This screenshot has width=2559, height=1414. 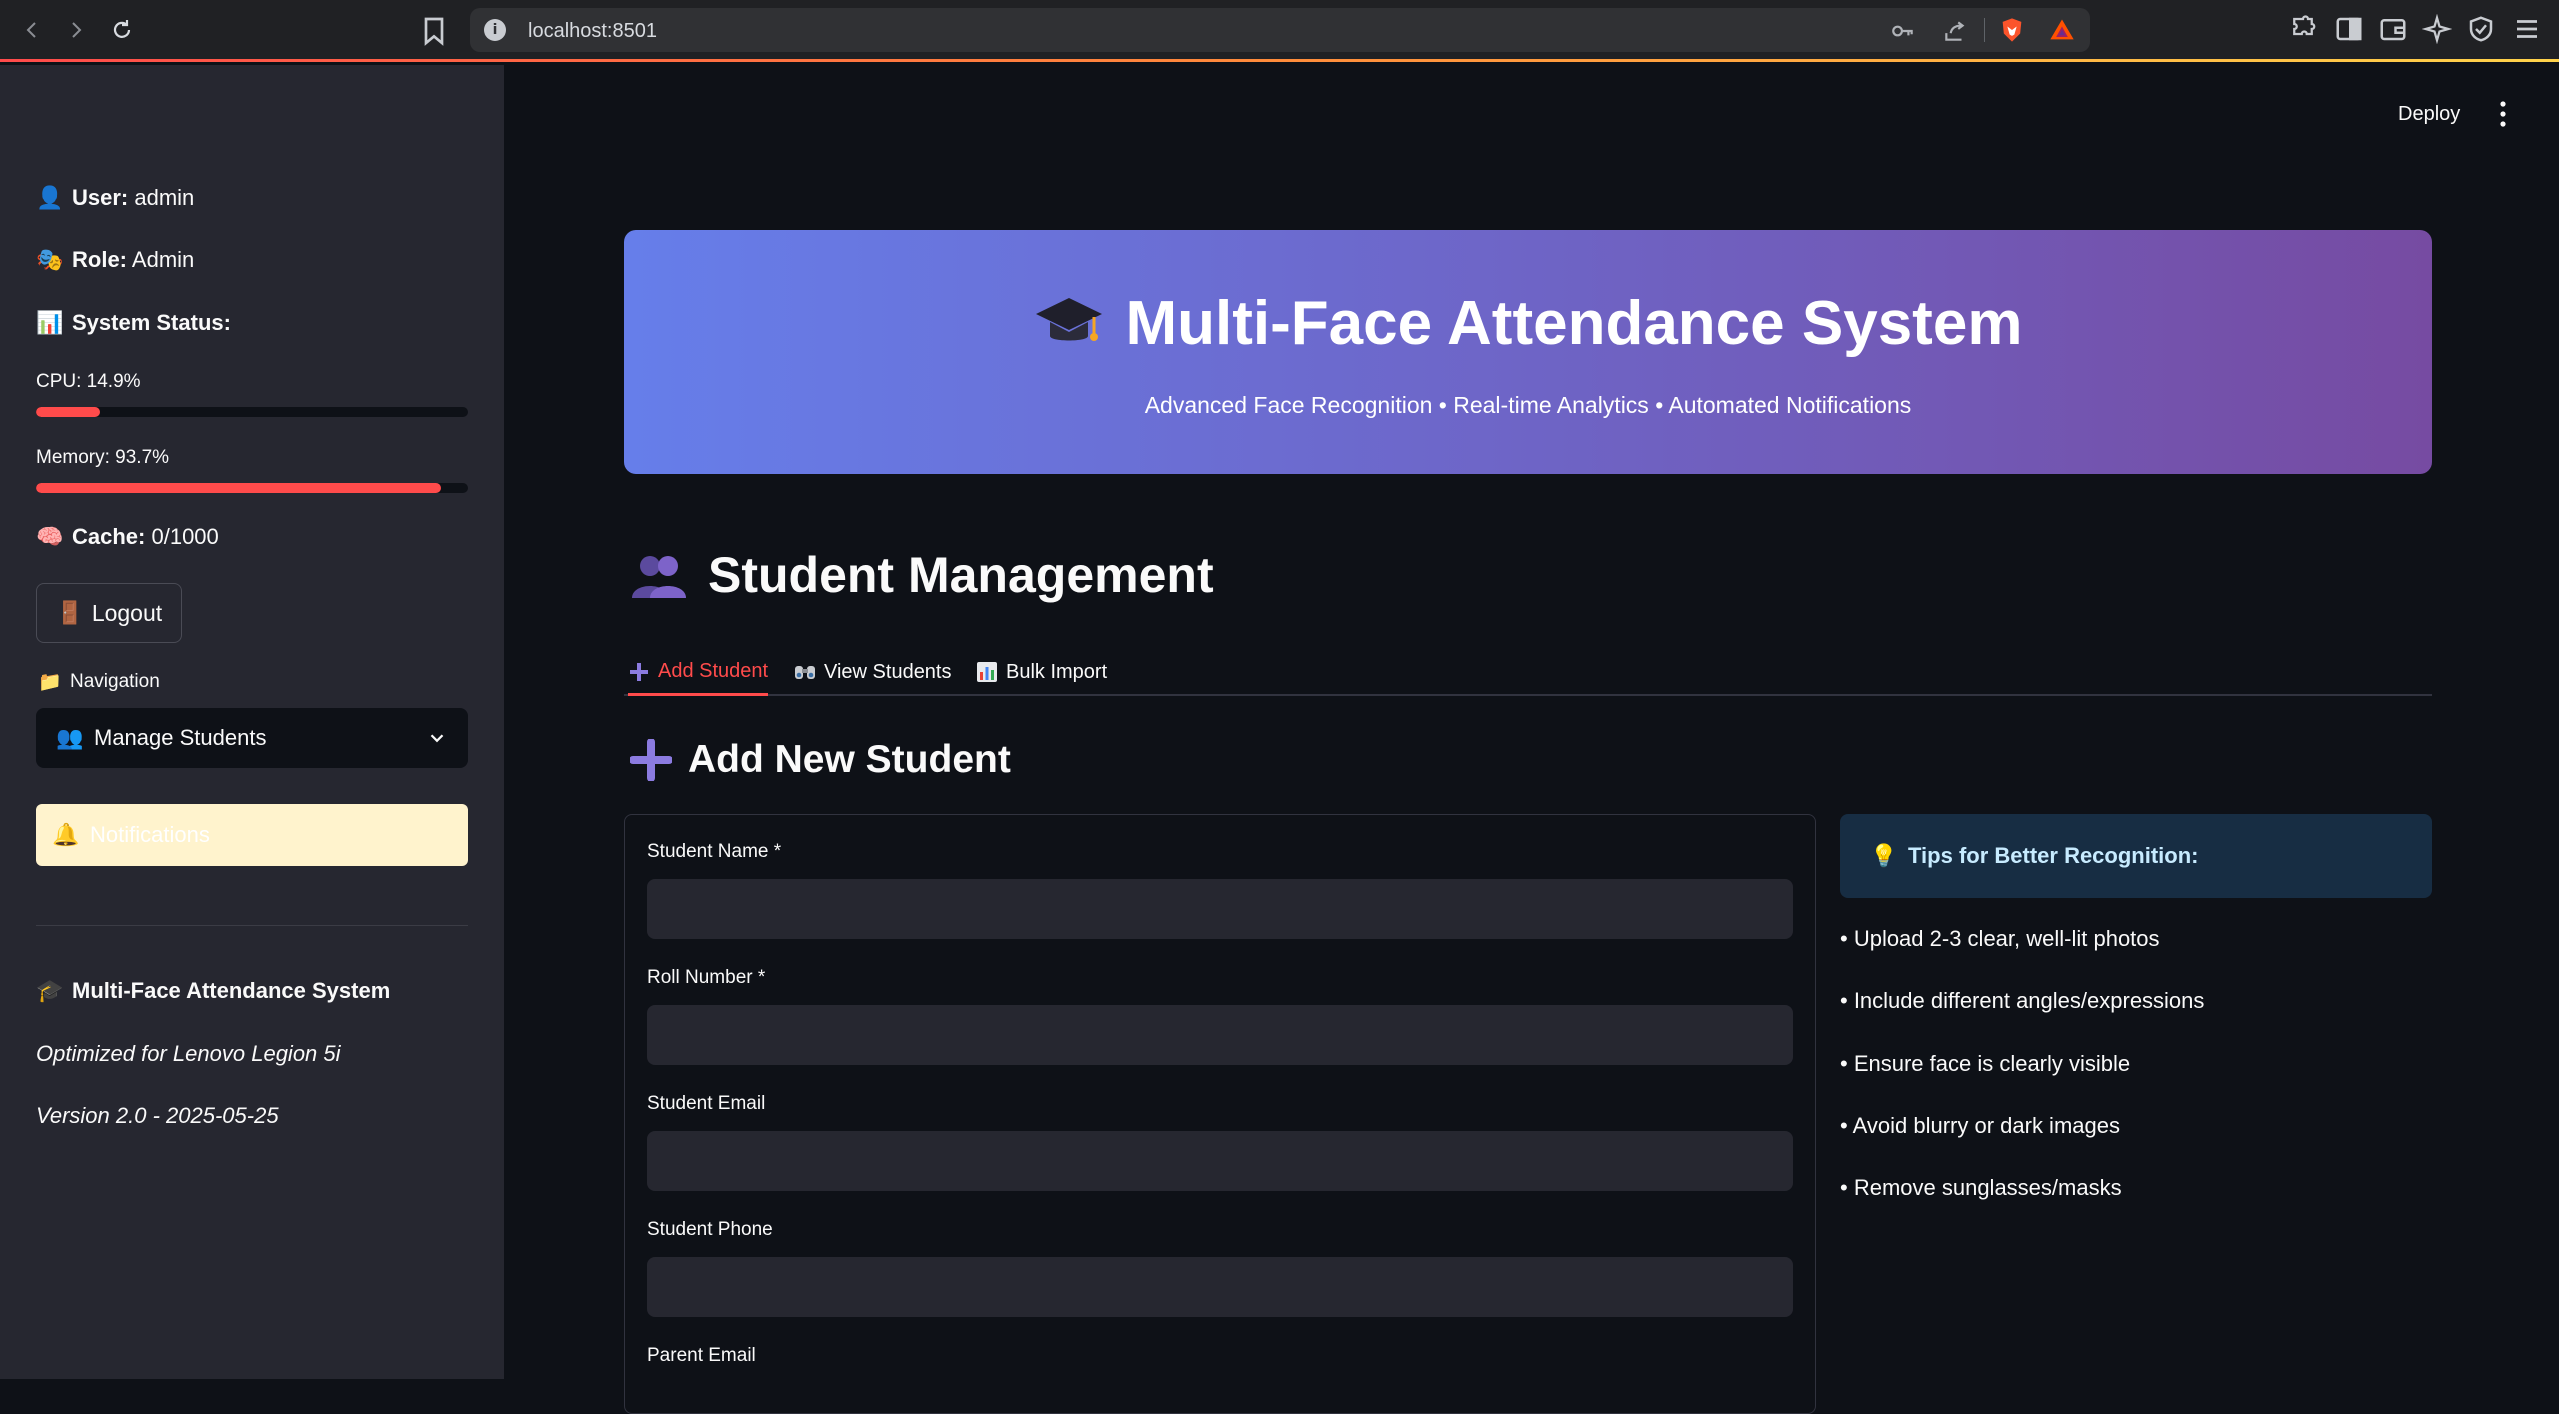 What do you see at coordinates (76, 30) in the screenshot?
I see `forward-icon` at bounding box center [76, 30].